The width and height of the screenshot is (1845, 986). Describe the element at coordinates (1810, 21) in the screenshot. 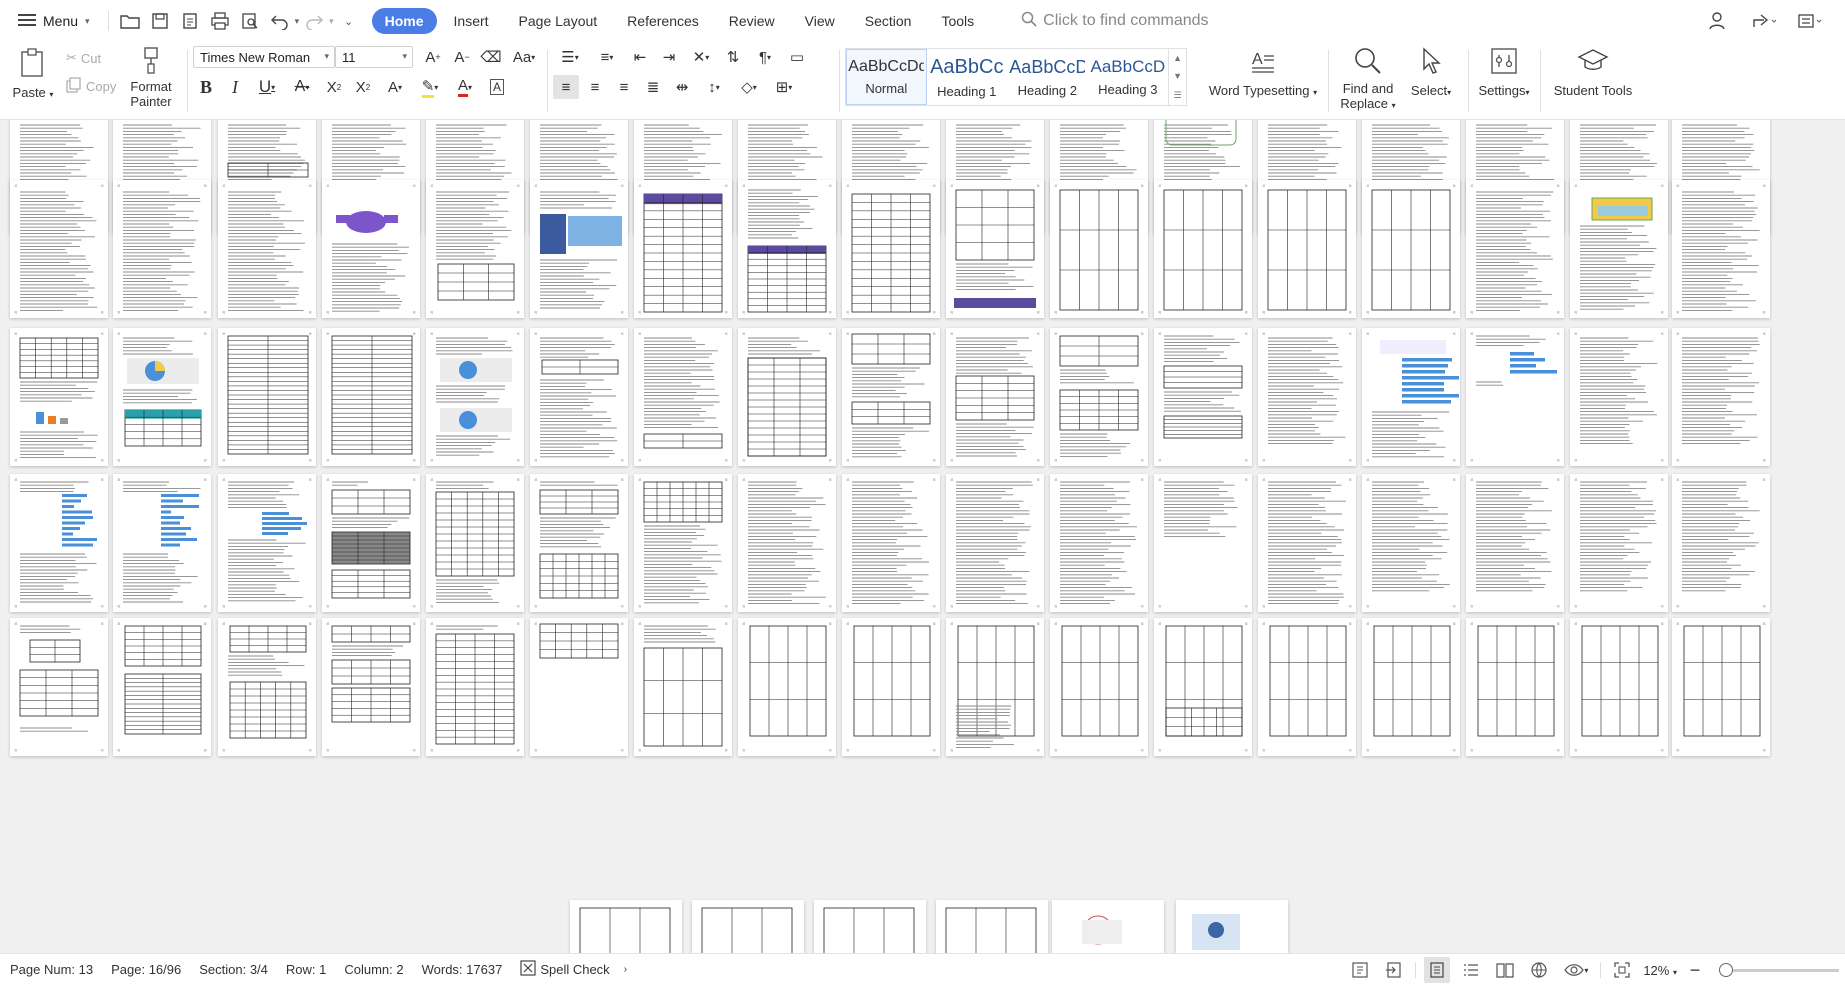

I see `more-options-icon` at that location.